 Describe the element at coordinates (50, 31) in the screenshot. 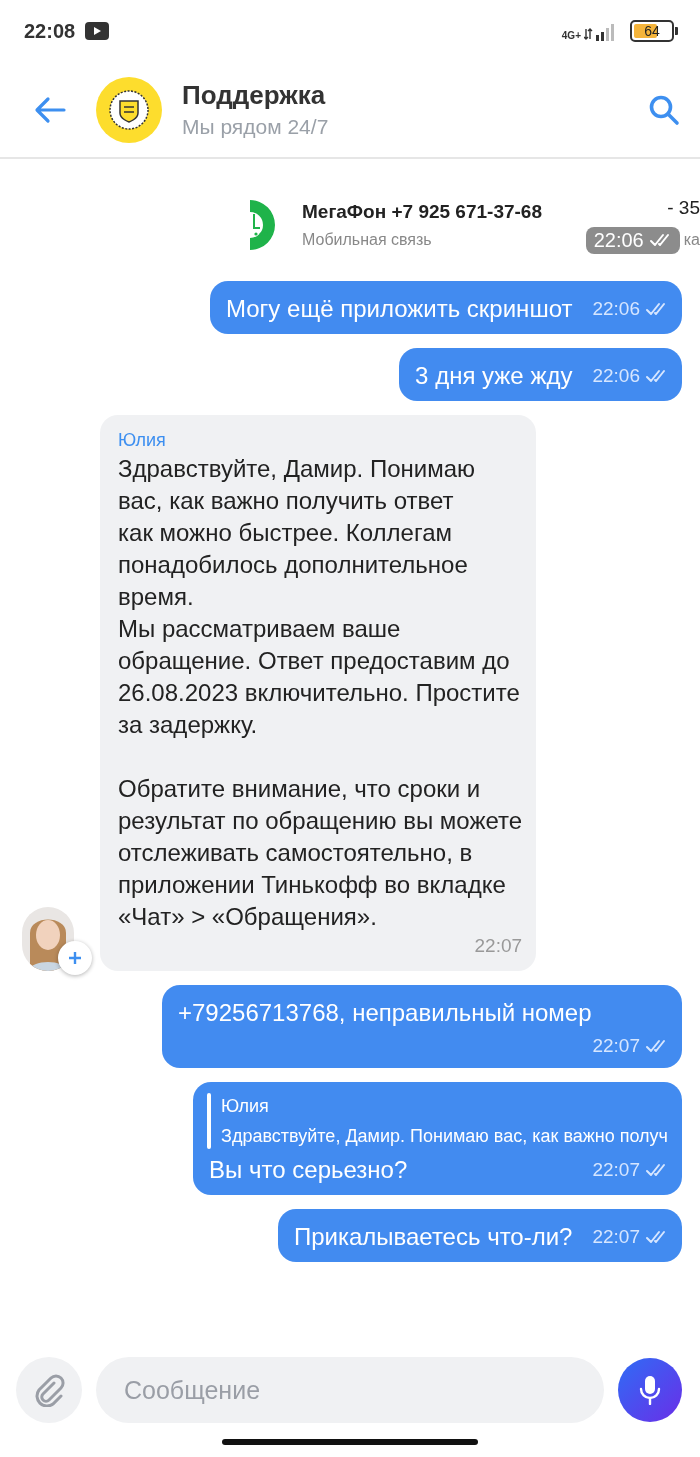

I see `status-time: 22:08` at that location.